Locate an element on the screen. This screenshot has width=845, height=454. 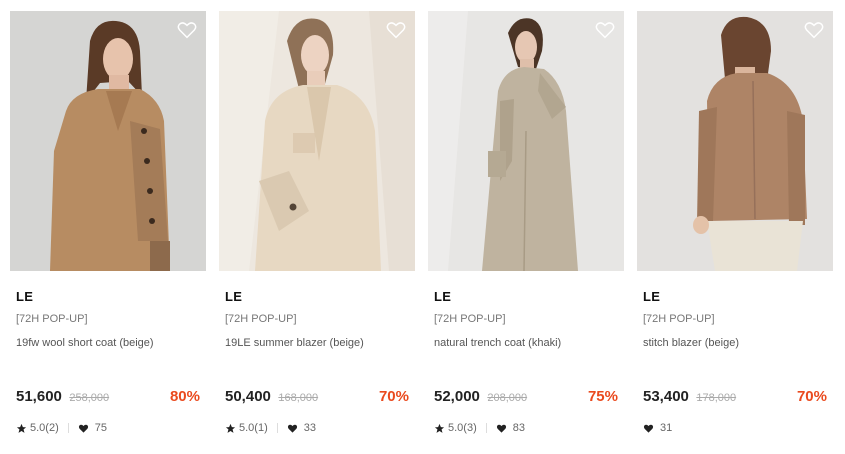
rating-value: 5.0(3) is located at coordinates (462, 428).